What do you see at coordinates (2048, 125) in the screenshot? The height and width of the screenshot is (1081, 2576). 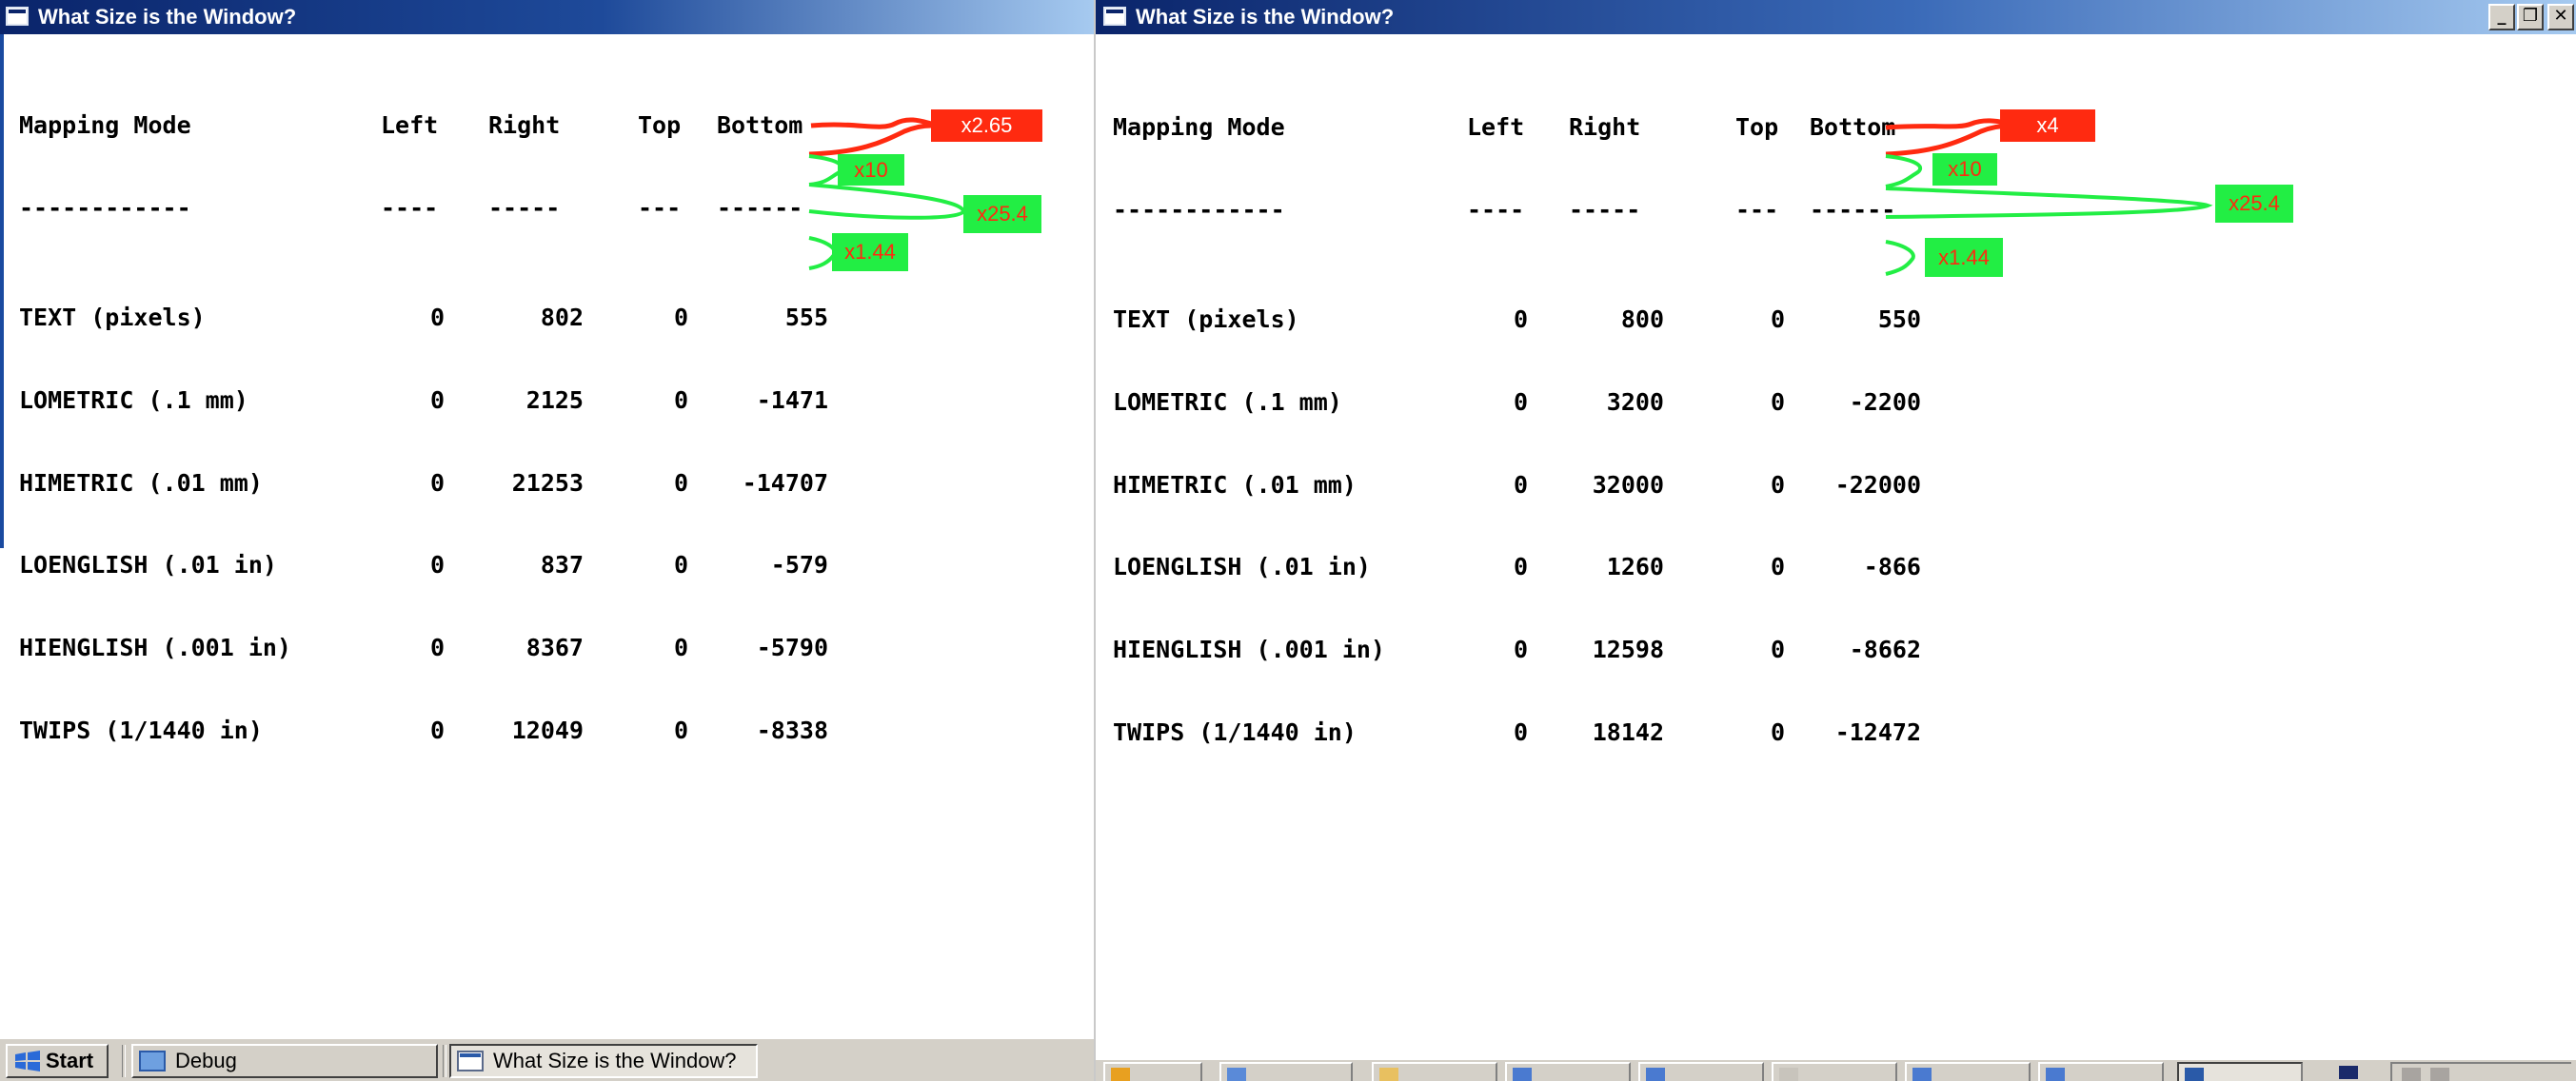 I see `ratio-label-text-lometric: x4` at bounding box center [2048, 125].